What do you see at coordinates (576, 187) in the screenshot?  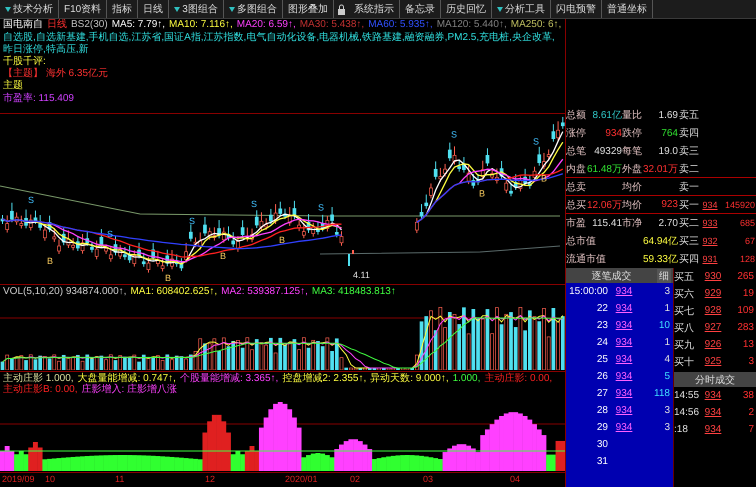 I see `quote-label: 总卖` at bounding box center [576, 187].